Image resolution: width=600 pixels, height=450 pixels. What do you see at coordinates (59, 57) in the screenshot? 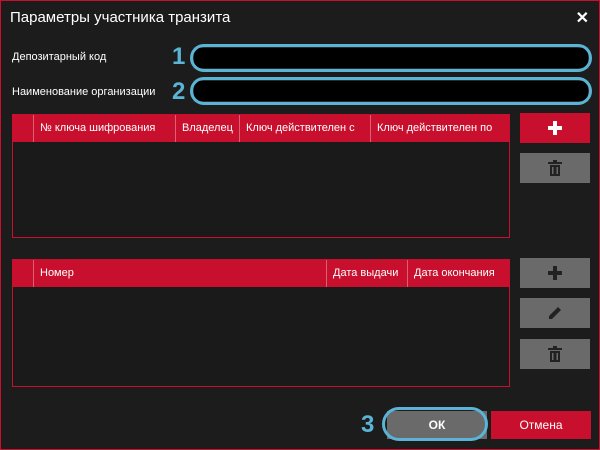
I see `depository-code-label: Депозитарный код` at bounding box center [59, 57].